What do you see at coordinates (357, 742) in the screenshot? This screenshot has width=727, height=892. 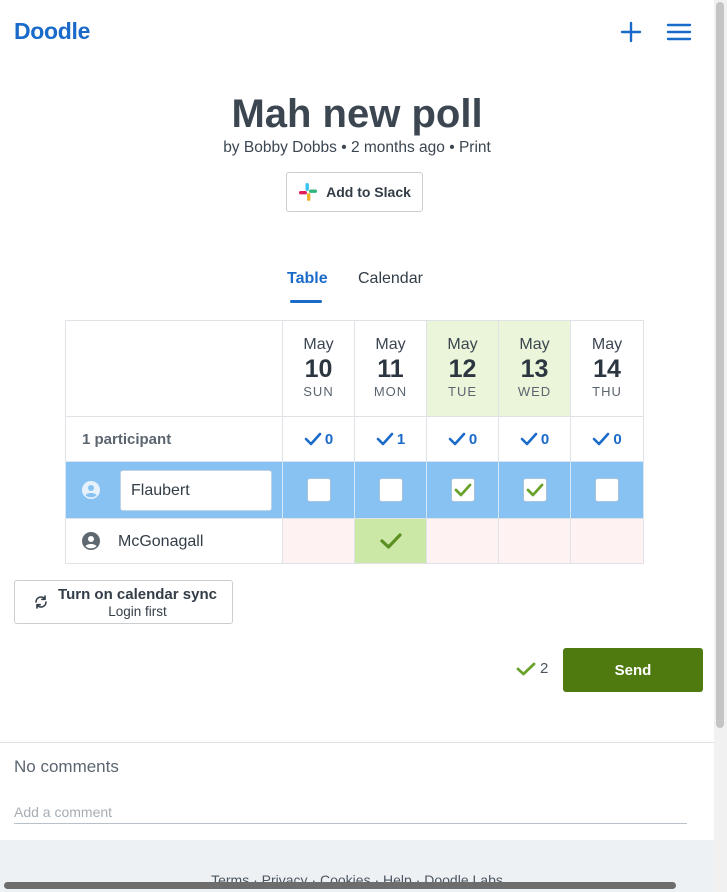 I see `section-divider` at bounding box center [357, 742].